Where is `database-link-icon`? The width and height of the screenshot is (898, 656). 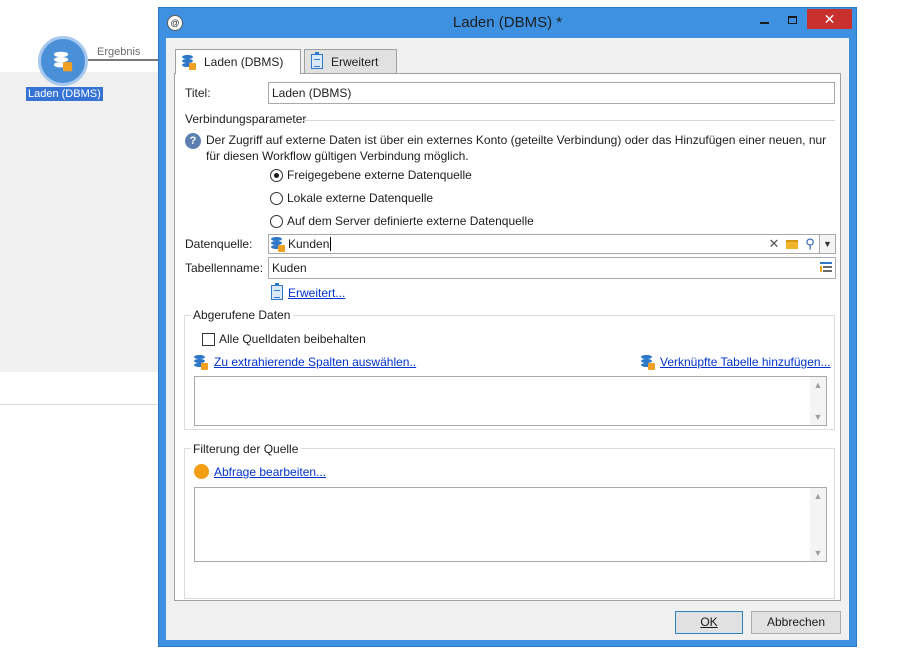 database-link-icon is located at coordinates (648, 362).